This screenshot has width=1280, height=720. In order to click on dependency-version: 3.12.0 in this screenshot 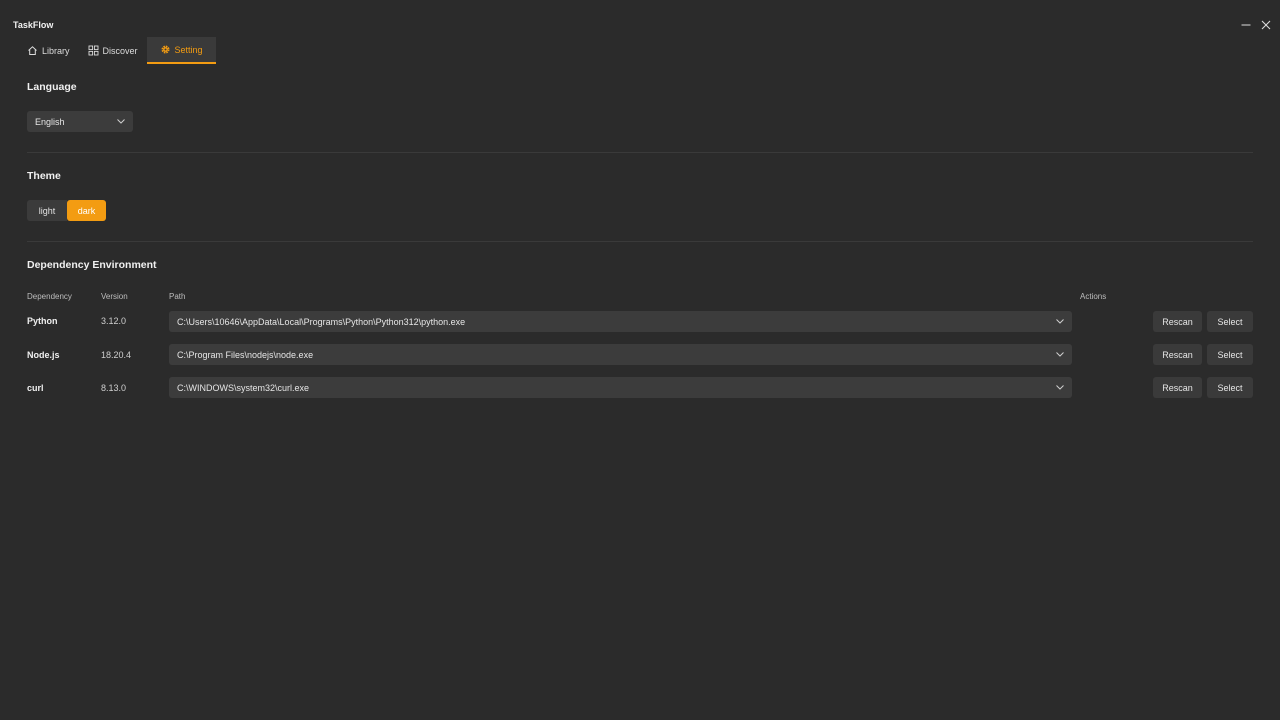, I will do `click(114, 321)`.